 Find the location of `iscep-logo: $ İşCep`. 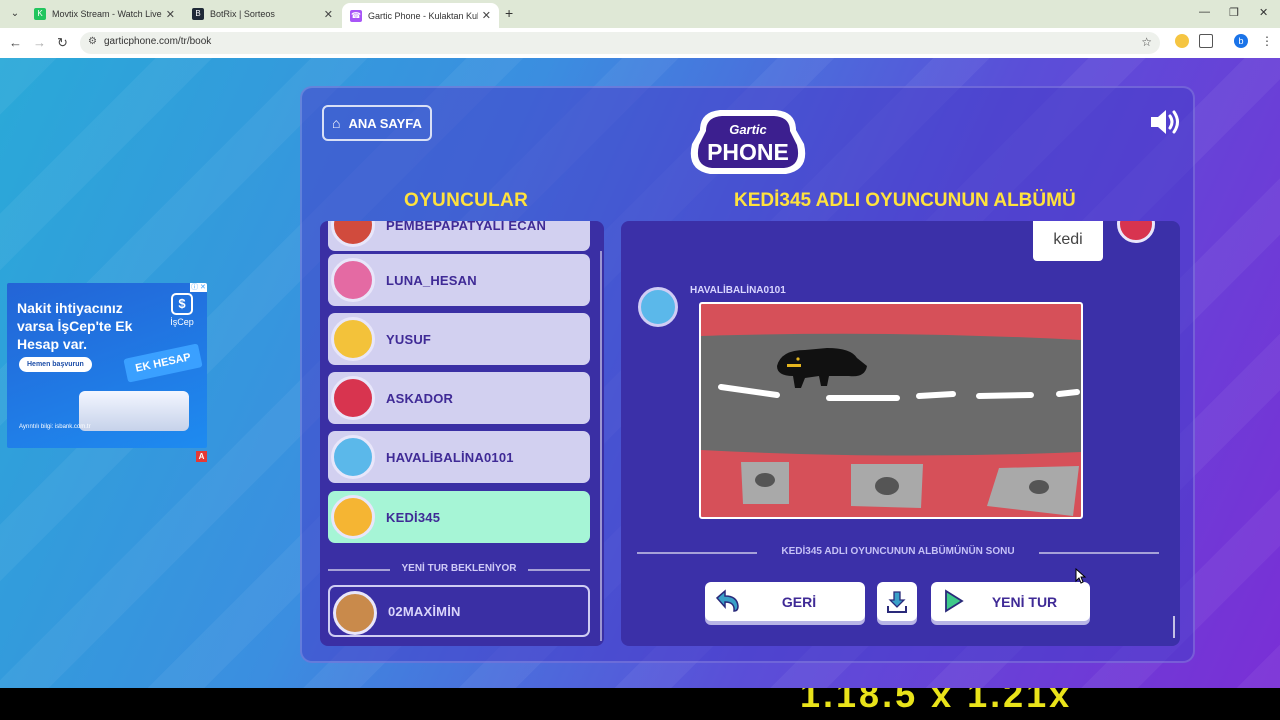

iscep-logo: $ İşCep is located at coordinates (182, 312).